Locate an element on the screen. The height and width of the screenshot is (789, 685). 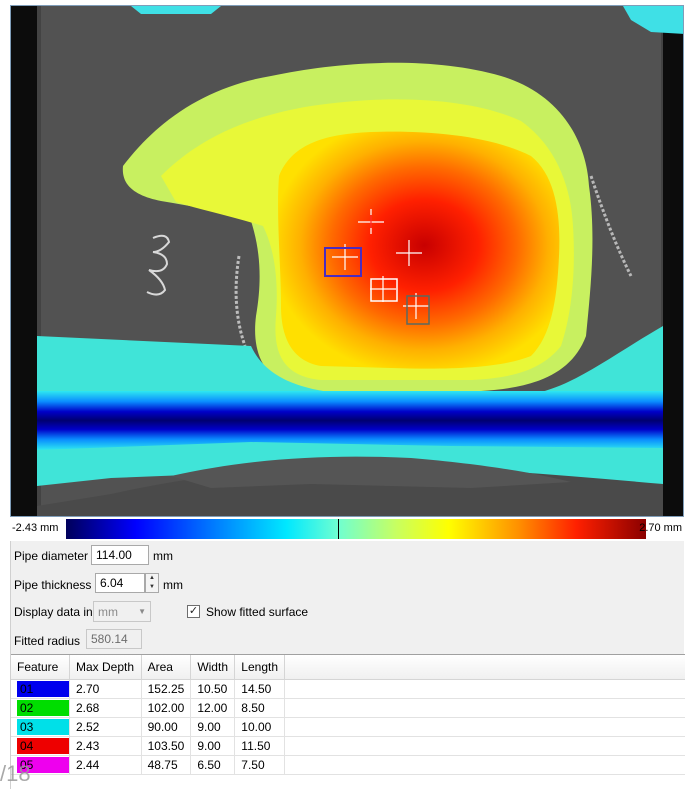
table-row: 02 2.68 102.00 12.00 8.50 is located at coordinates (348, 708).